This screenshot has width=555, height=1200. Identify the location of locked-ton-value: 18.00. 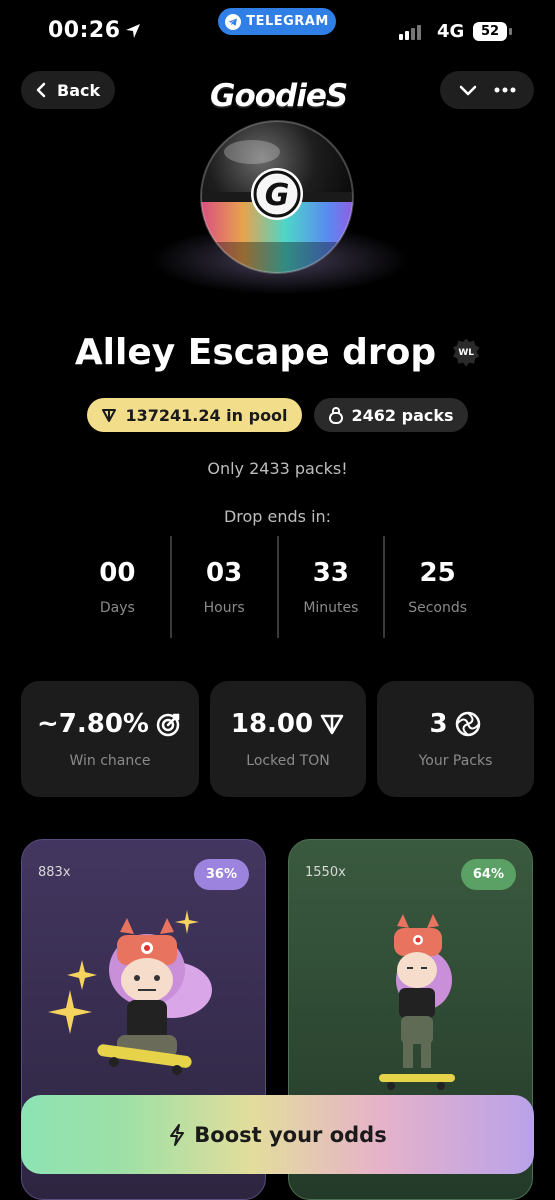
(272, 724).